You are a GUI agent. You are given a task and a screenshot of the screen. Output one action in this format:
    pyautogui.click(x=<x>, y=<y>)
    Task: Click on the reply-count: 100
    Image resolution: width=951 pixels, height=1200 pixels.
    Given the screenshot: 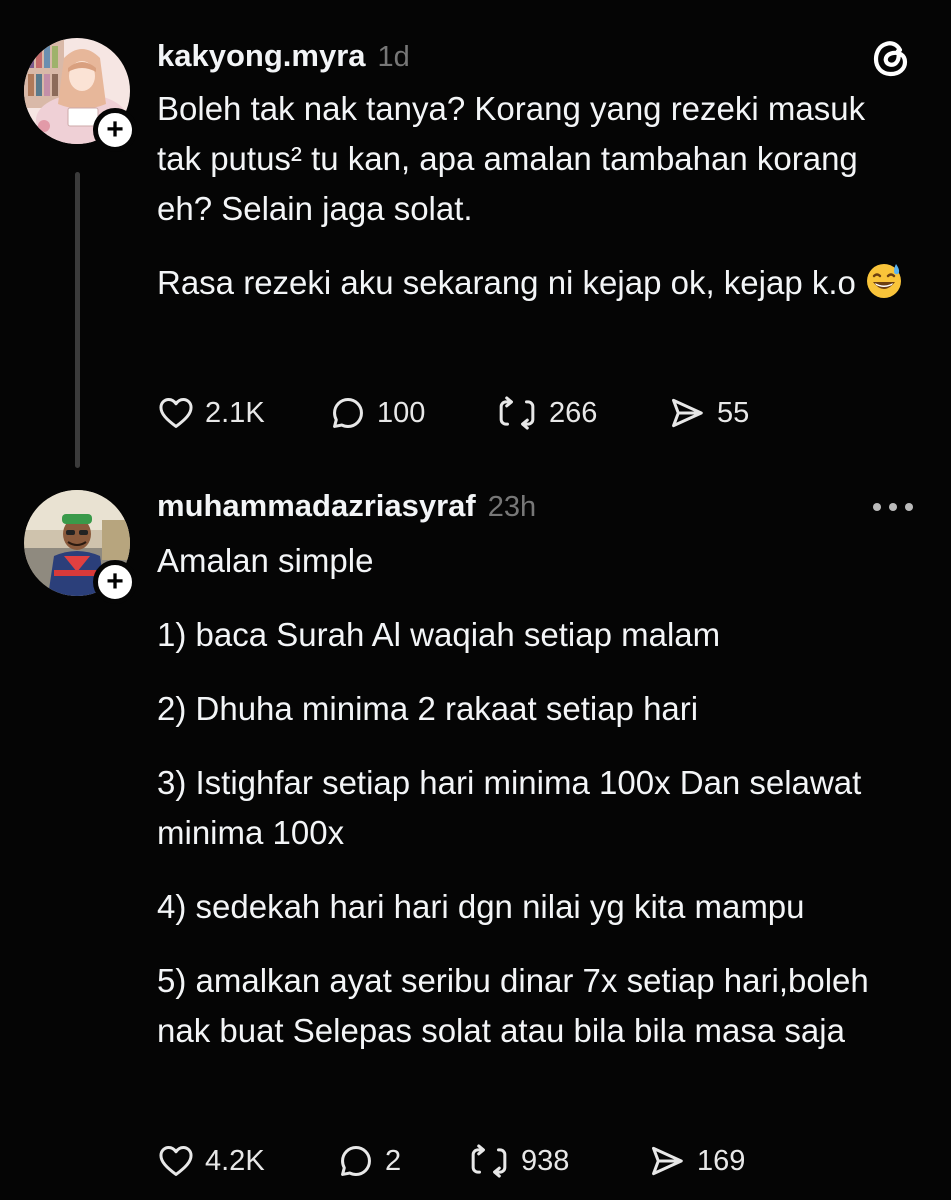 What is the action you would take?
    pyautogui.click(x=401, y=412)
    